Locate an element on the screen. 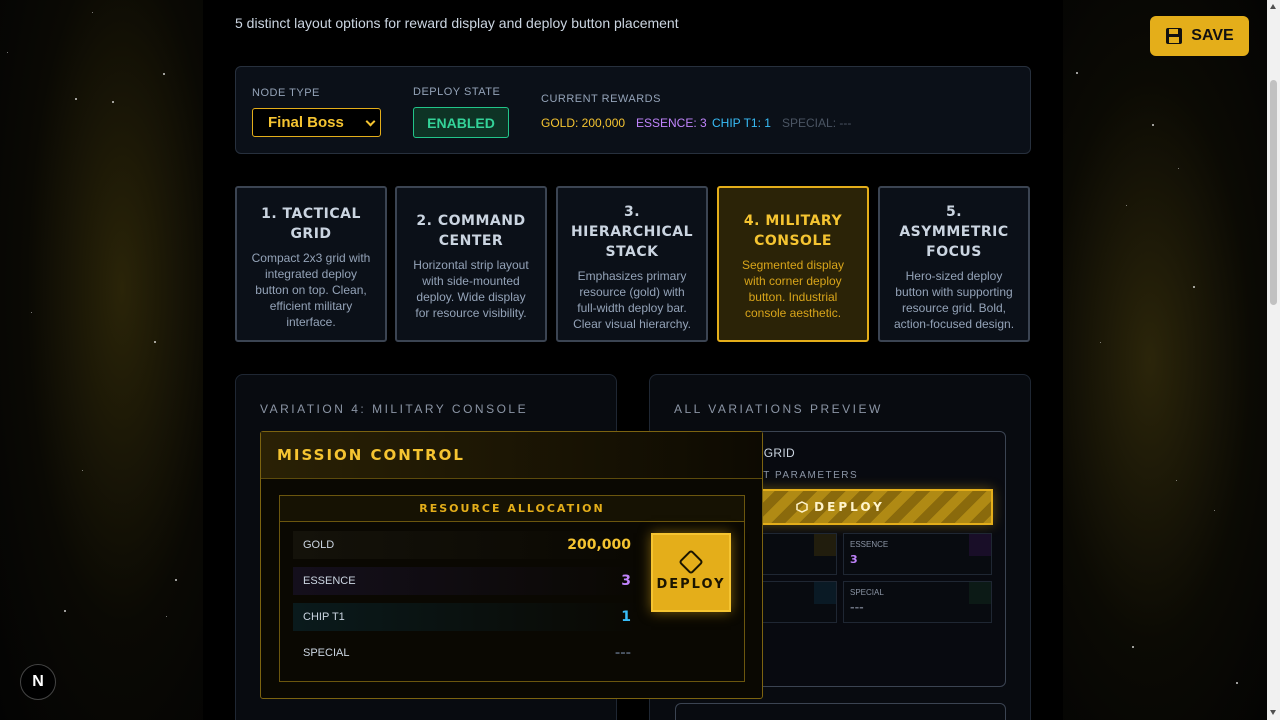 Image resolution: width=1280 pixels, height=720 pixels. resource-row-special: SPECIAL --- is located at coordinates (467, 653).